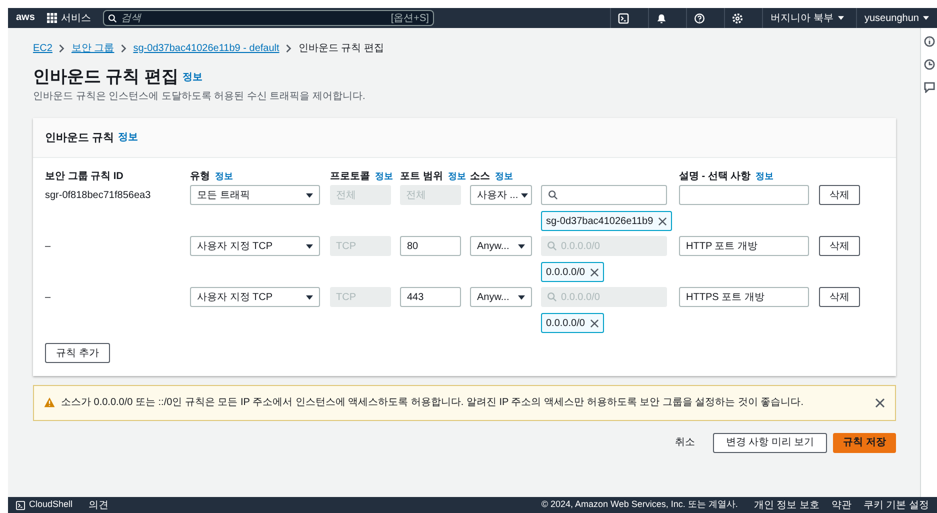 The width and height of the screenshot is (937, 513). Describe the element at coordinates (105, 77) in the screenshot. I see `page-title: 인바운드 규칙 편집` at that location.